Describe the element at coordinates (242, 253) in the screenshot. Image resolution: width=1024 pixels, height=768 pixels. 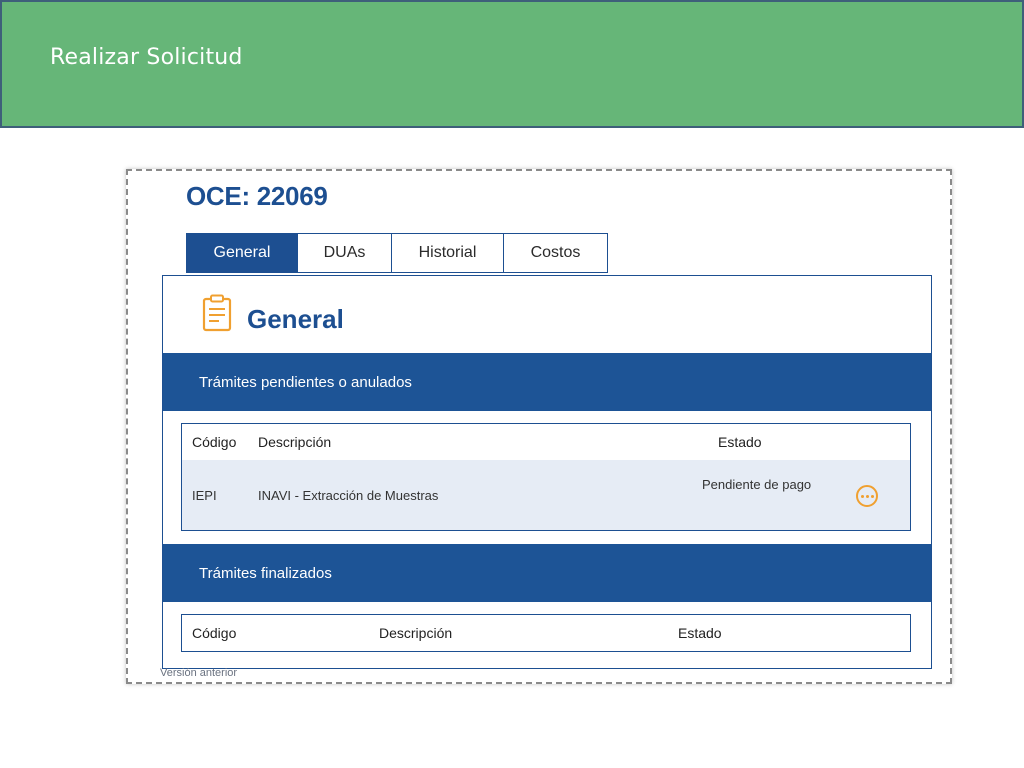
I see `tab-general: General` at that location.